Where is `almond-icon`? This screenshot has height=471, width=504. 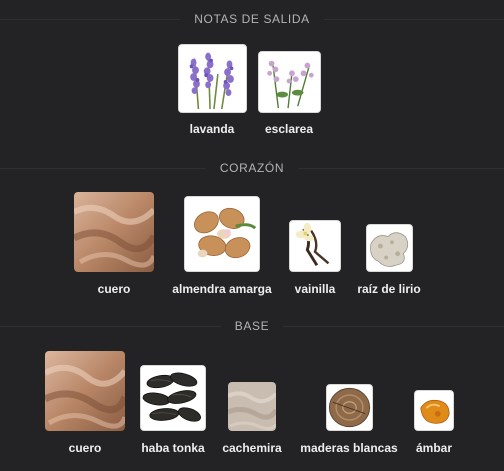 almond-icon is located at coordinates (222, 234).